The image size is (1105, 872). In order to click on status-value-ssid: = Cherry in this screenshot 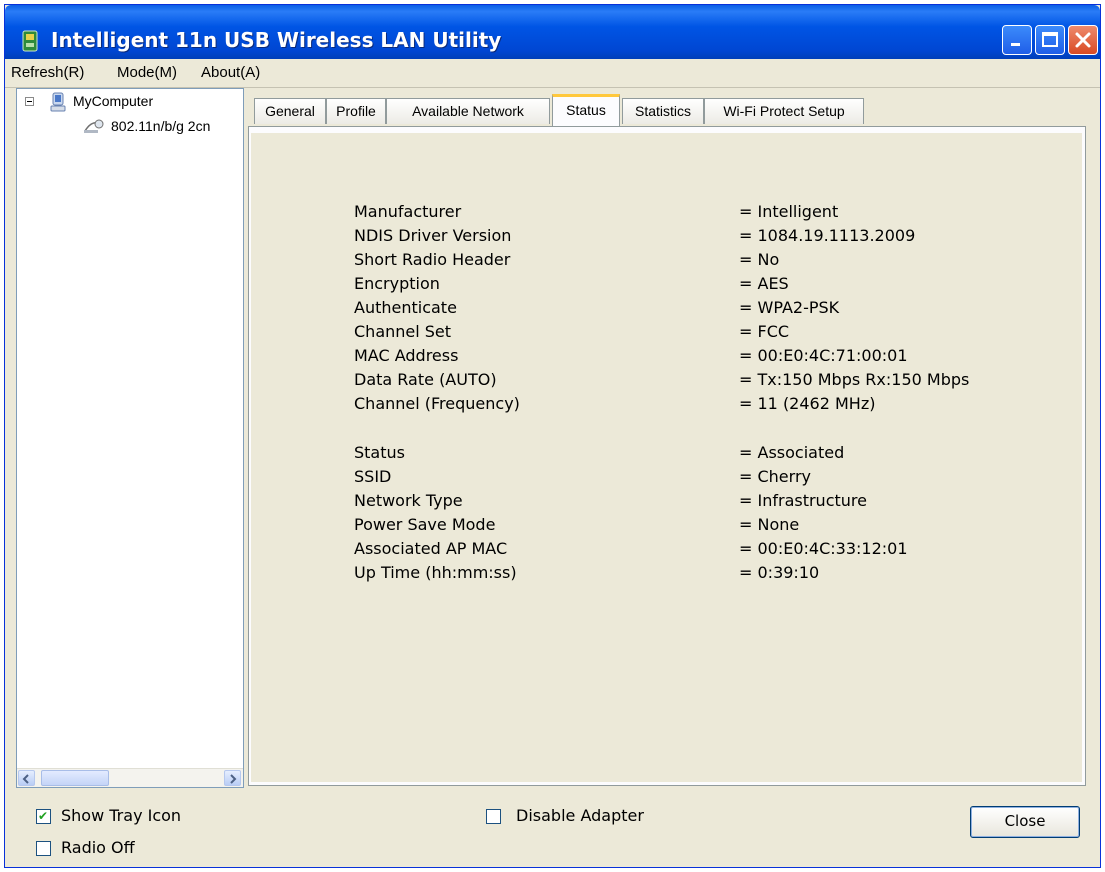, I will do `click(775, 476)`.